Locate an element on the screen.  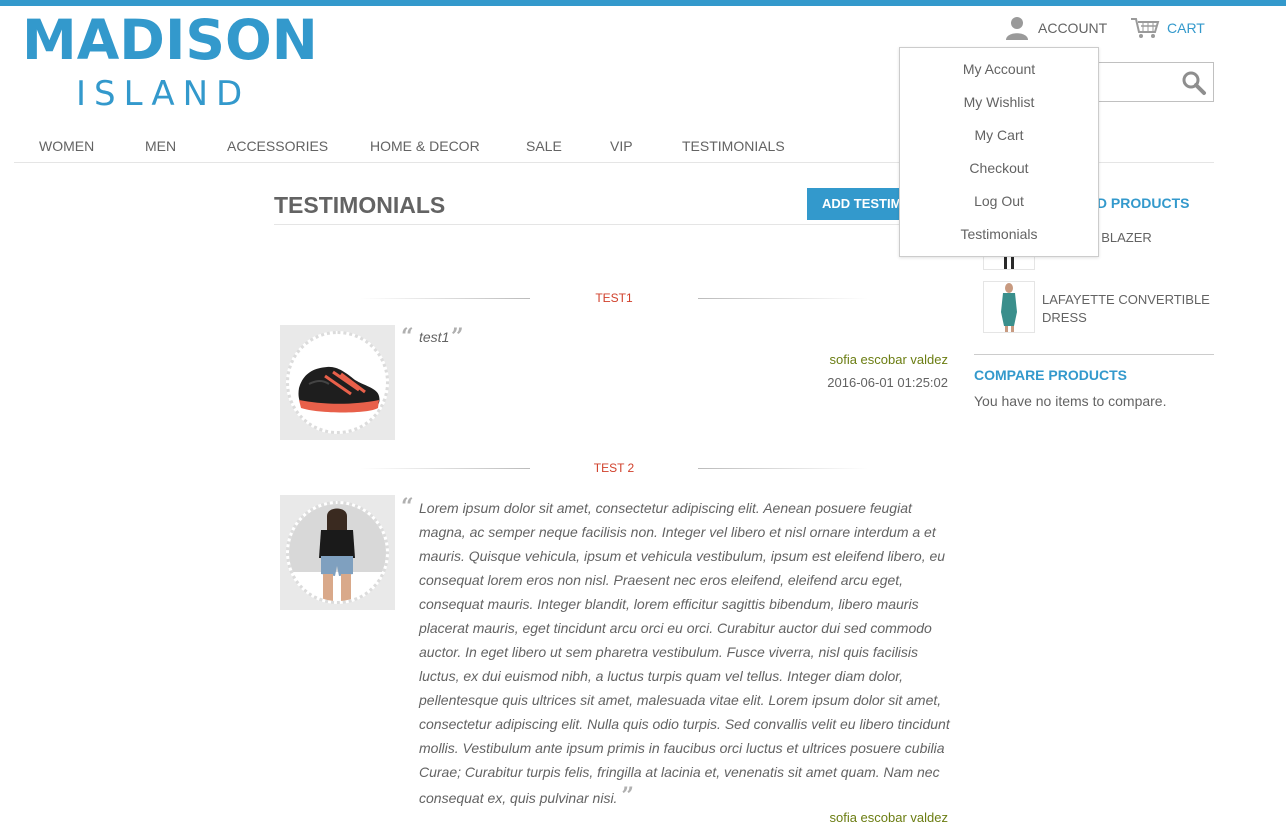
nav-item-sale: SALE is located at coordinates (544, 146).